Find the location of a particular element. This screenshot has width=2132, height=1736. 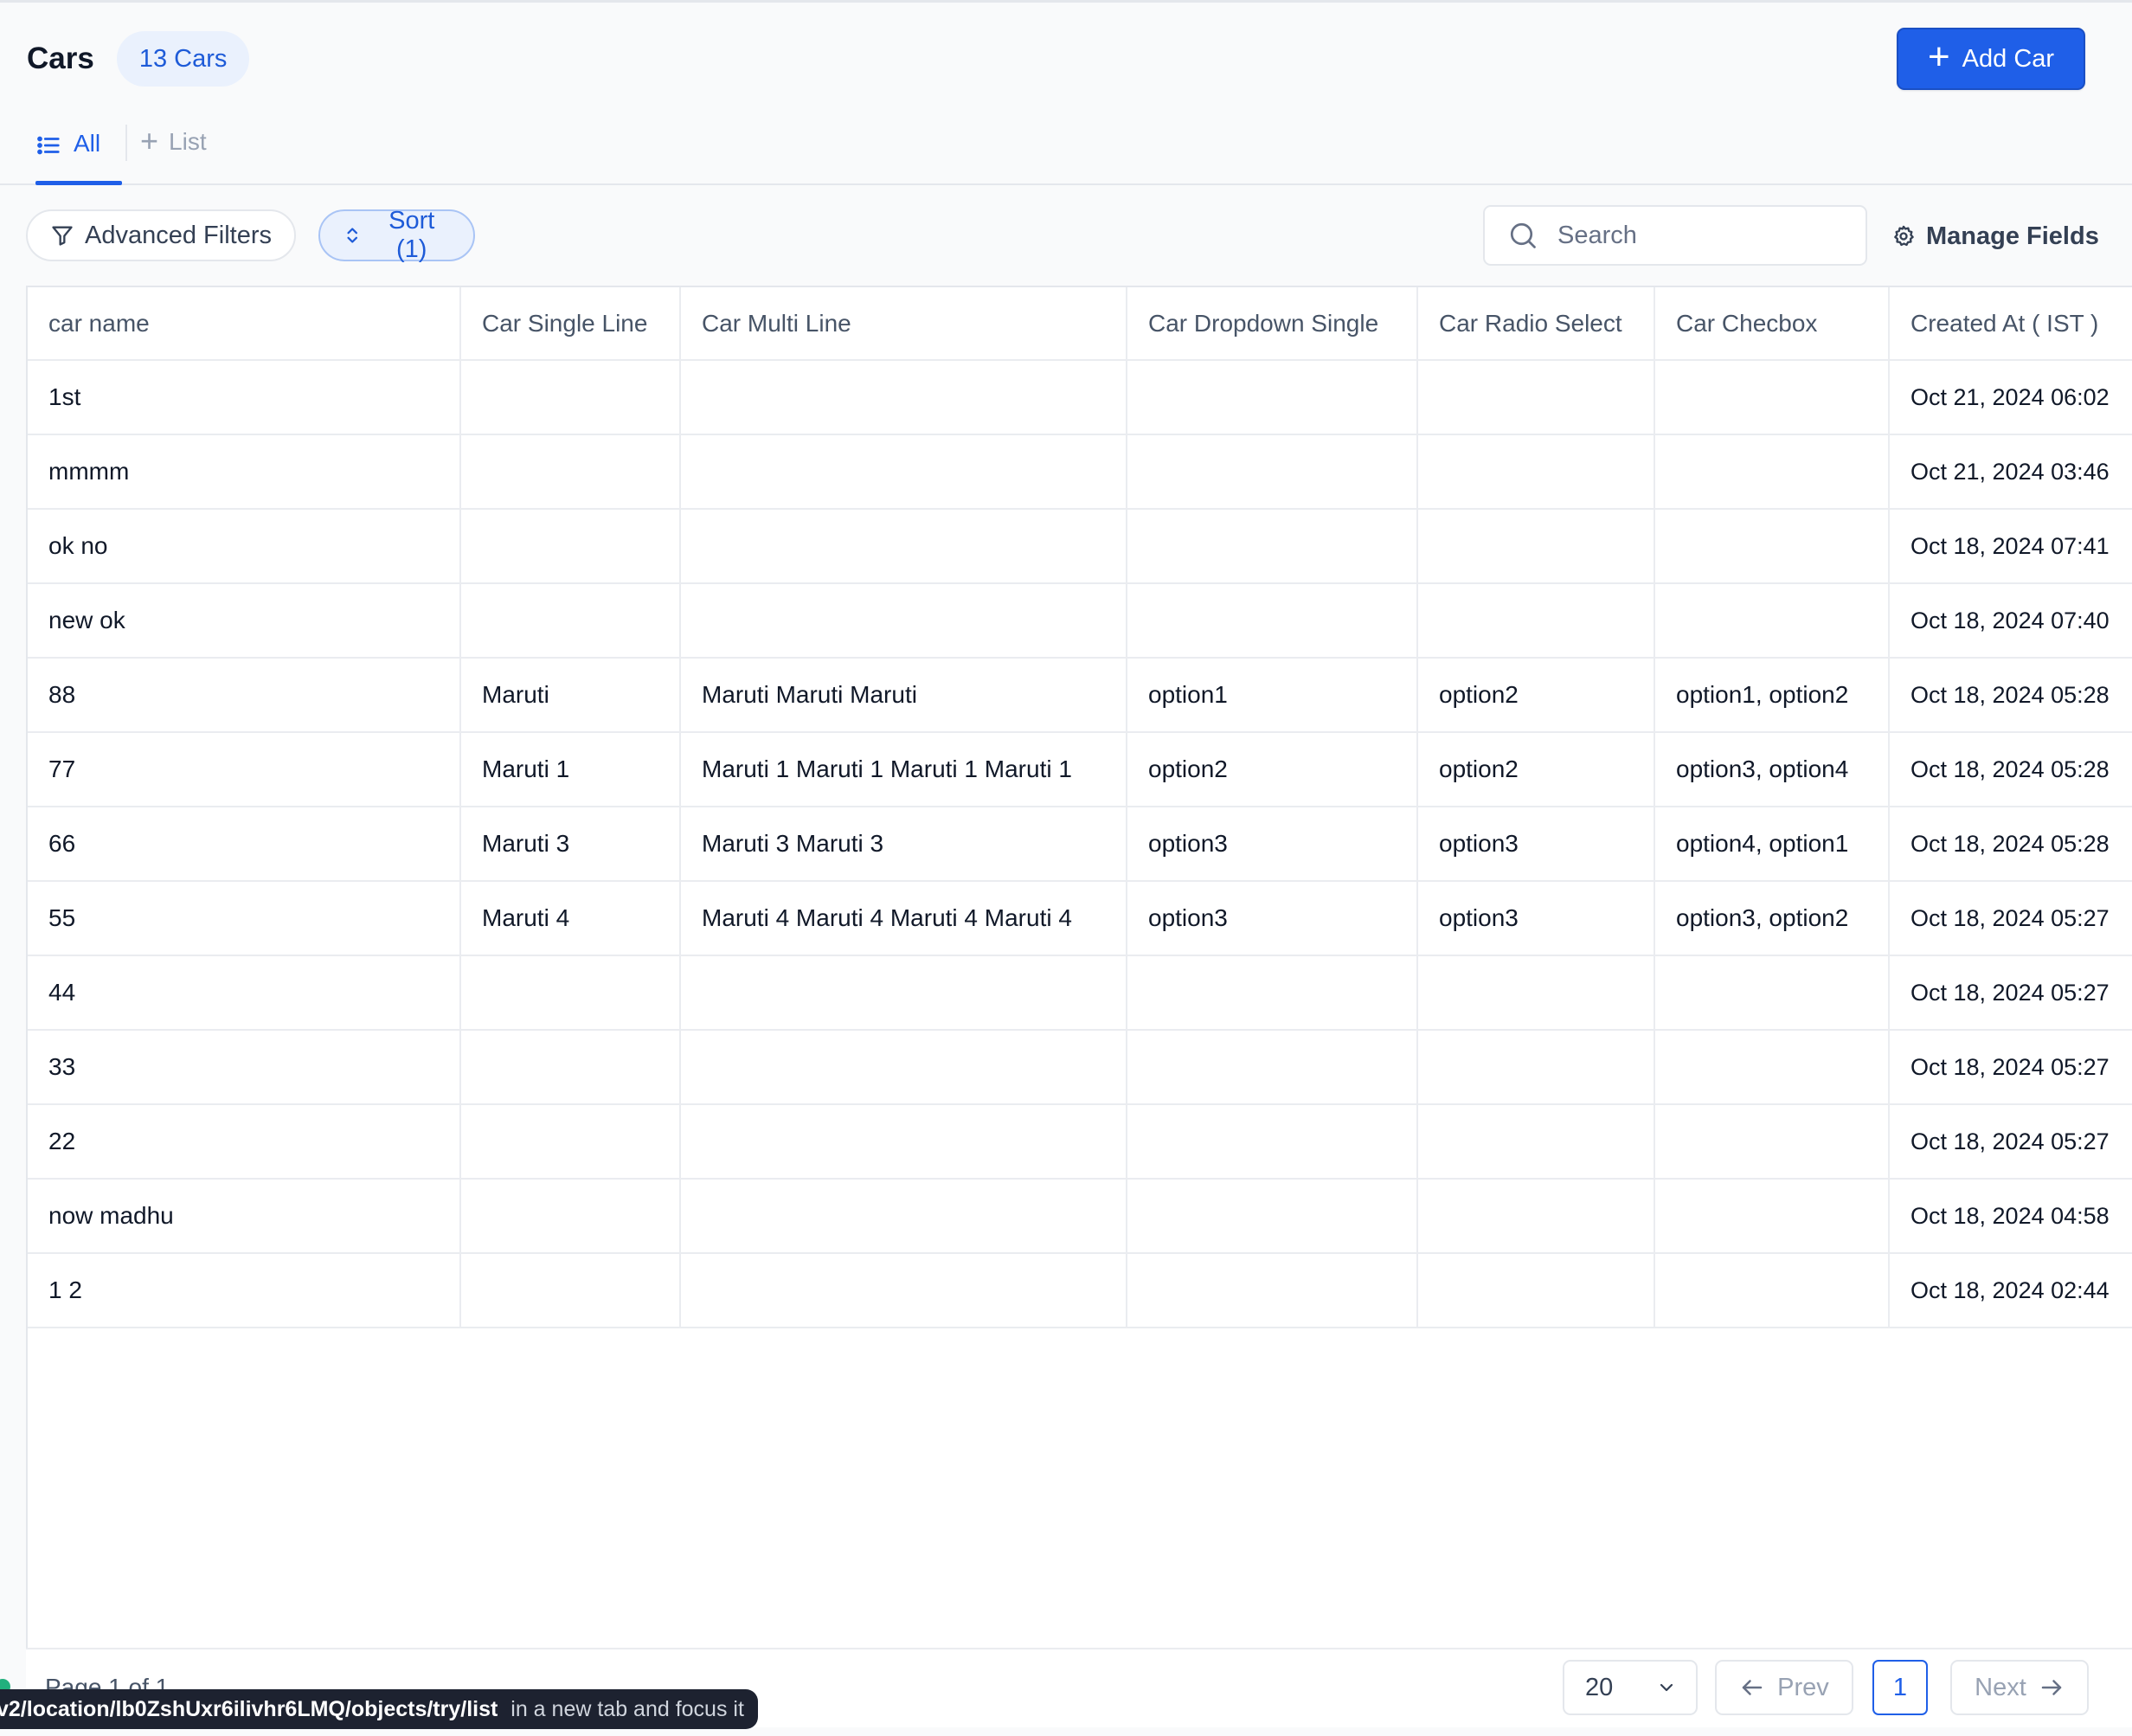

column-header-created-at: Created At ( IST ) is located at coordinates (2010, 324).